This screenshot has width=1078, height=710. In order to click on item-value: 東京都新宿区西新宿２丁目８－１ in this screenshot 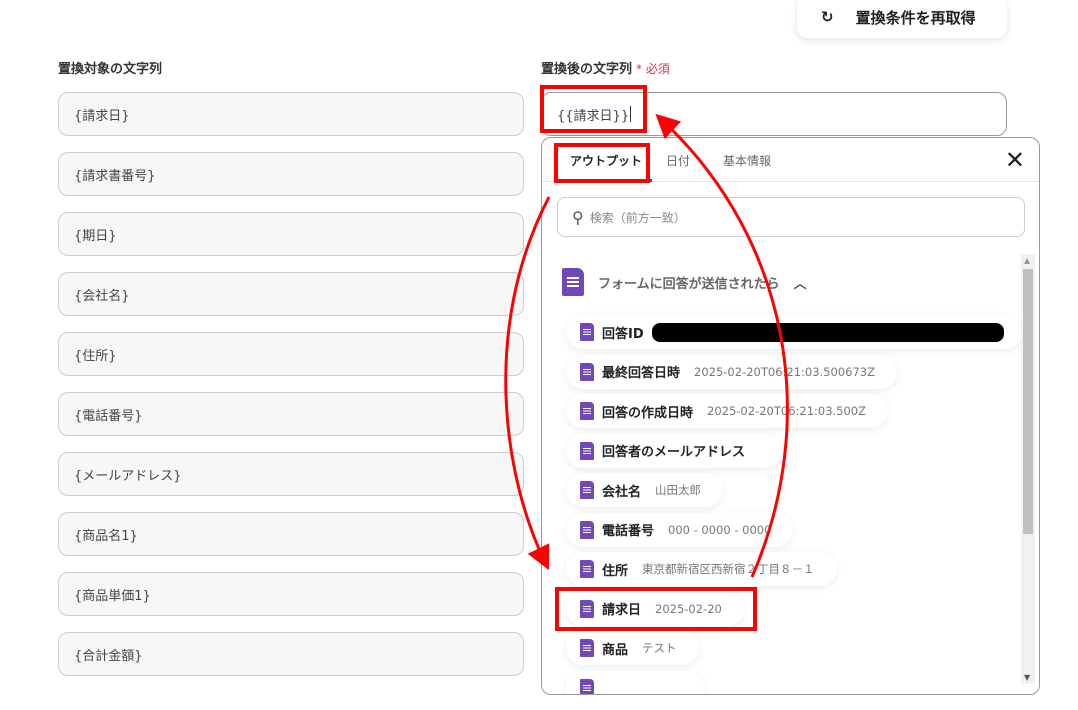, I will do `click(728, 569)`.